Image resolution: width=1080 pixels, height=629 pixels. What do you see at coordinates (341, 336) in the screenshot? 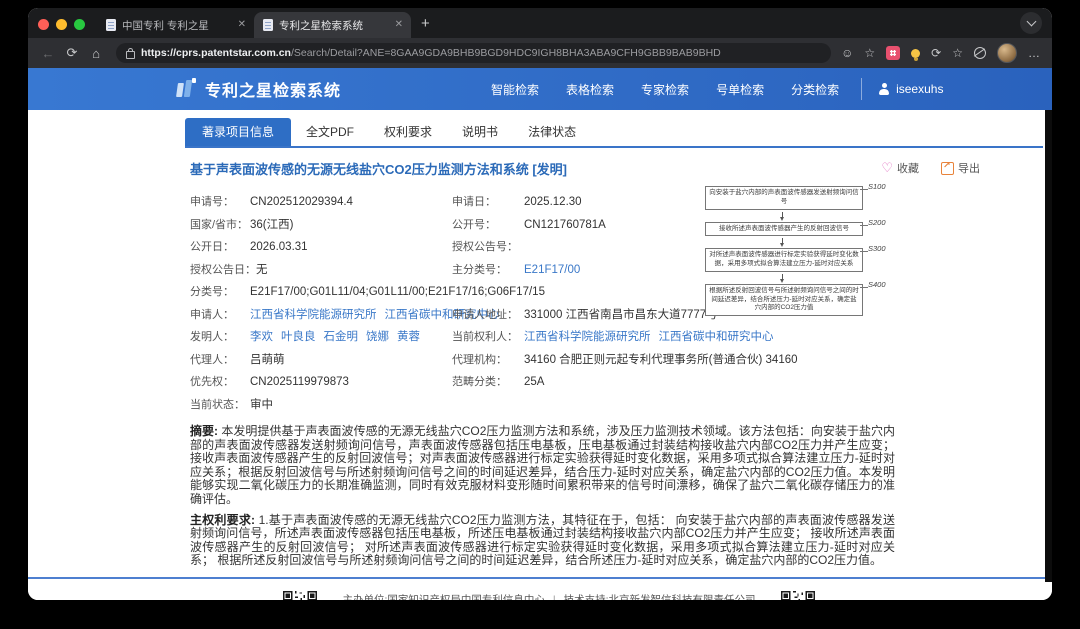
I see `inventor-link: 石金明` at bounding box center [341, 336].